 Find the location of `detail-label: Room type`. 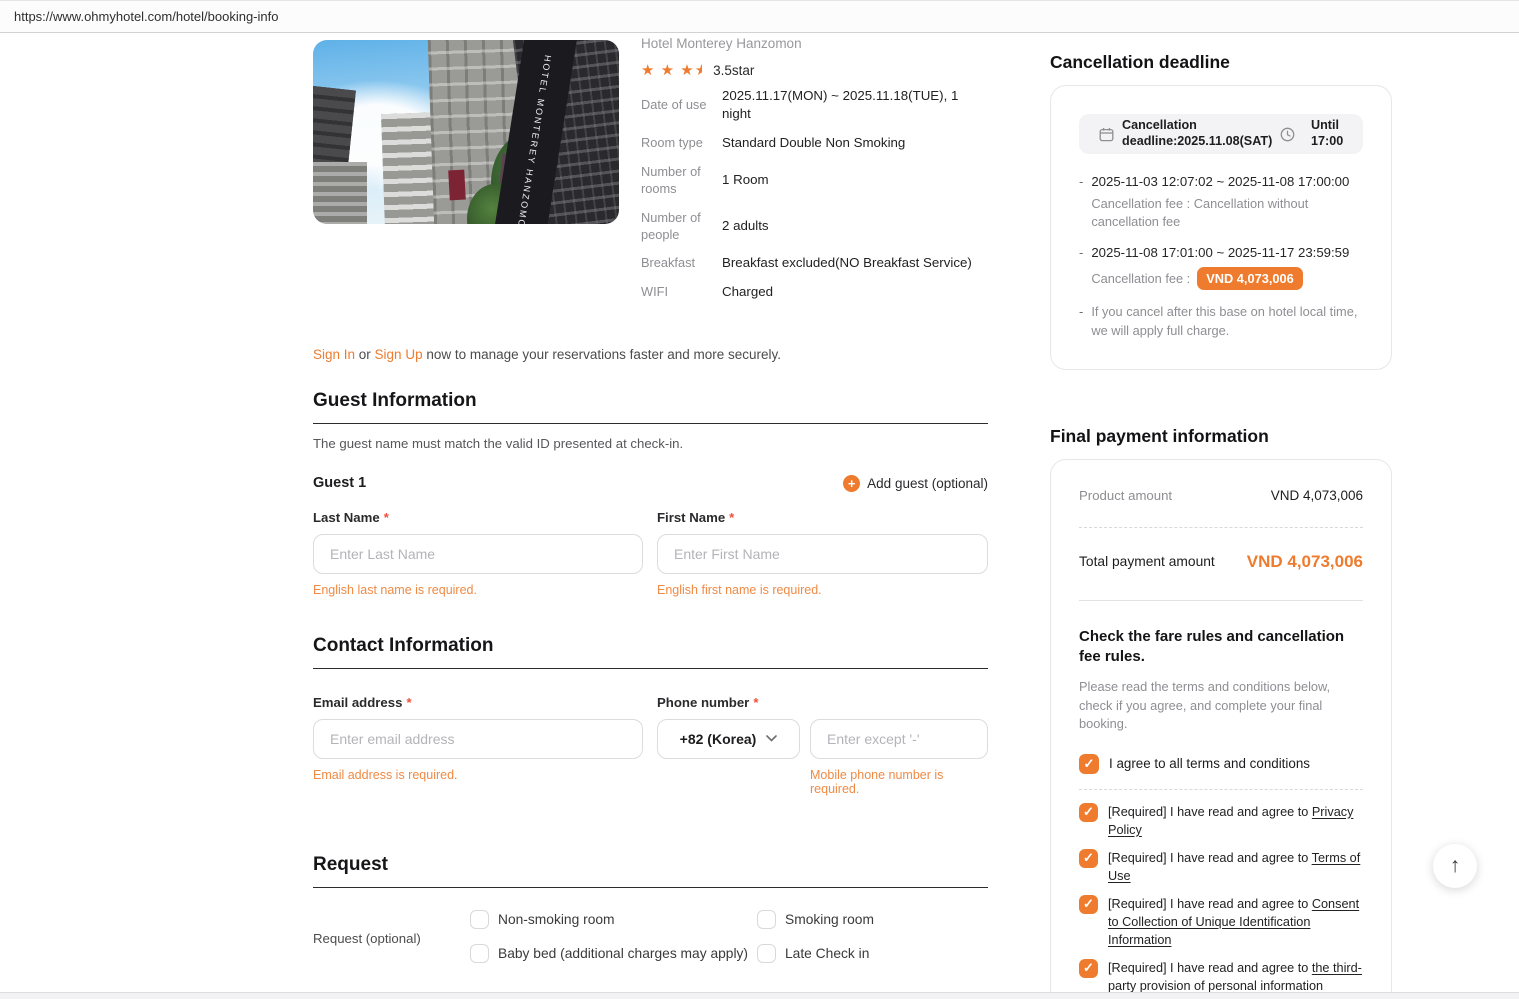

detail-label: Room type is located at coordinates (672, 143).